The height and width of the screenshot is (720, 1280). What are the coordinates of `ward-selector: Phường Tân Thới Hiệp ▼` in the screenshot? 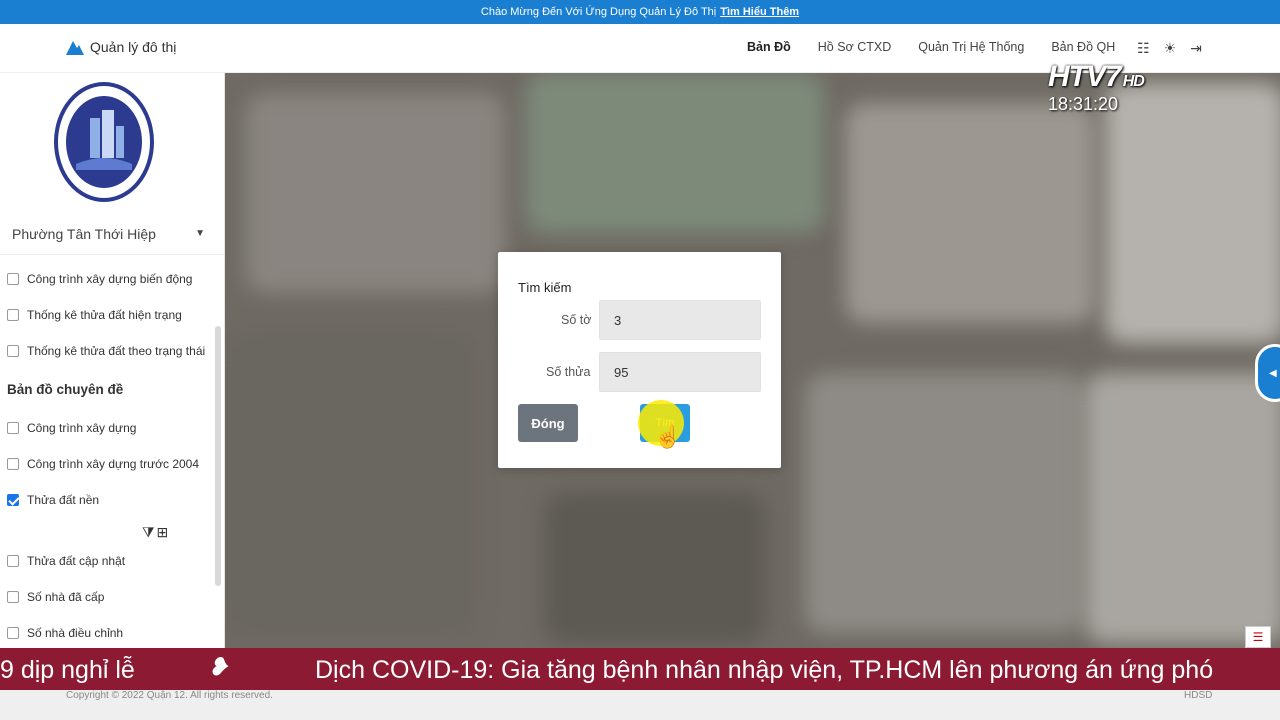 It's located at (112, 234).